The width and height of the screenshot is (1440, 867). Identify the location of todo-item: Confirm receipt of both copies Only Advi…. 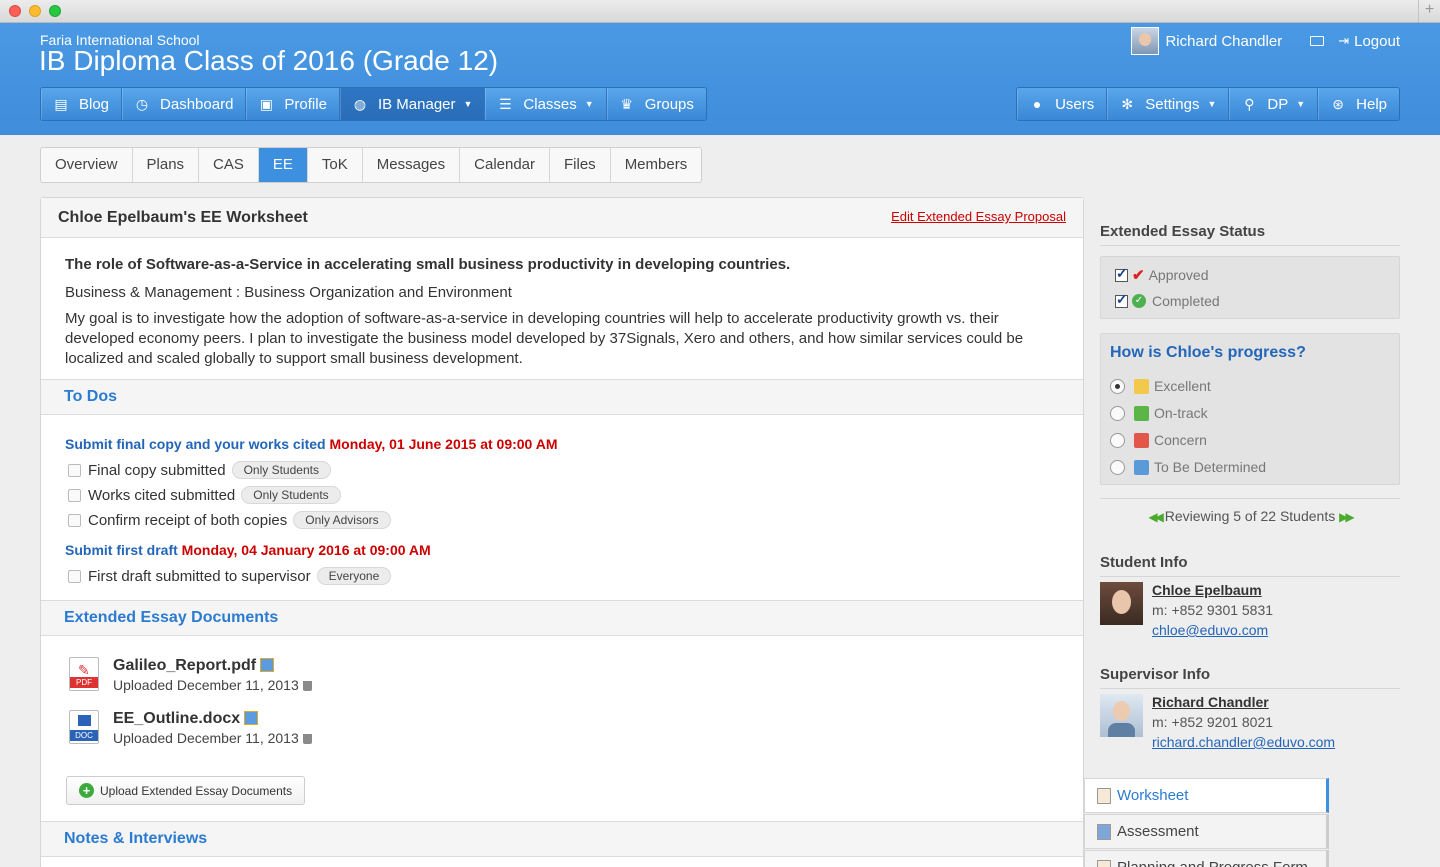
(229, 520).